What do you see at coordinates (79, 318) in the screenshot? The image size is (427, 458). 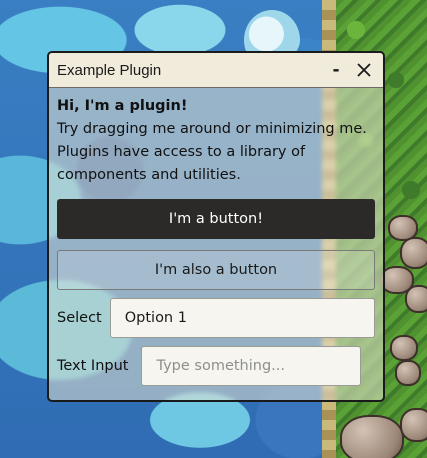 I see `select-label: Select` at bounding box center [79, 318].